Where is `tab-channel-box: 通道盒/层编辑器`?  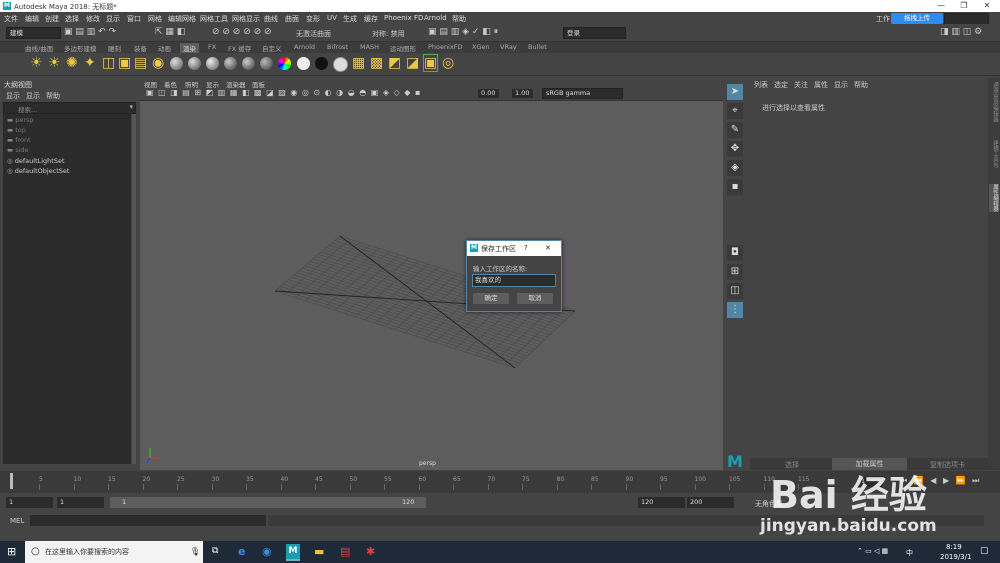
tab-channel-box: 通道盒/层编辑器 is located at coordinates (994, 102).